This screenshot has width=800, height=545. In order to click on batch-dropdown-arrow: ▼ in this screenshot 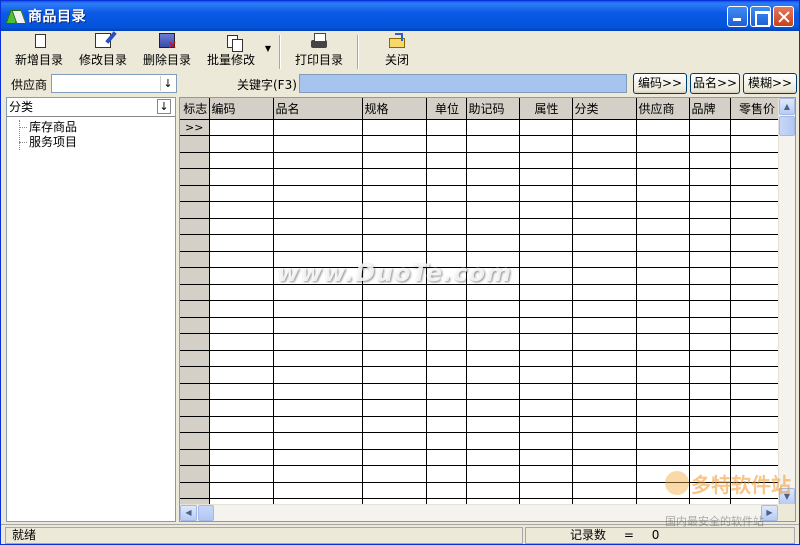, I will do `click(268, 48)`.